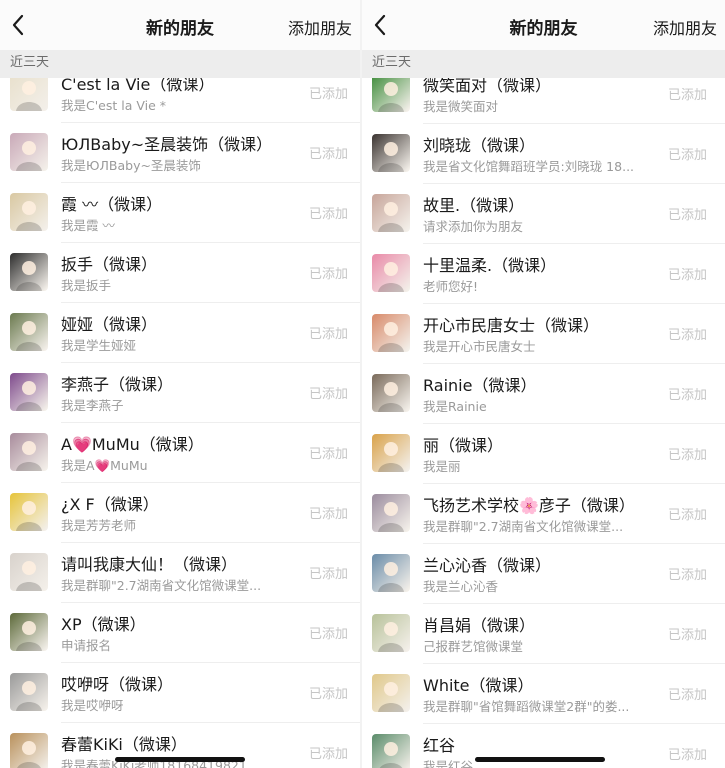 Image resolution: width=725 pixels, height=768 pixels. I want to click on friend-request-row: 刘晓珑（微课） 我是省文化馆舞蹈班学员:刘晓珑 18... 已添加, so click(543, 154).